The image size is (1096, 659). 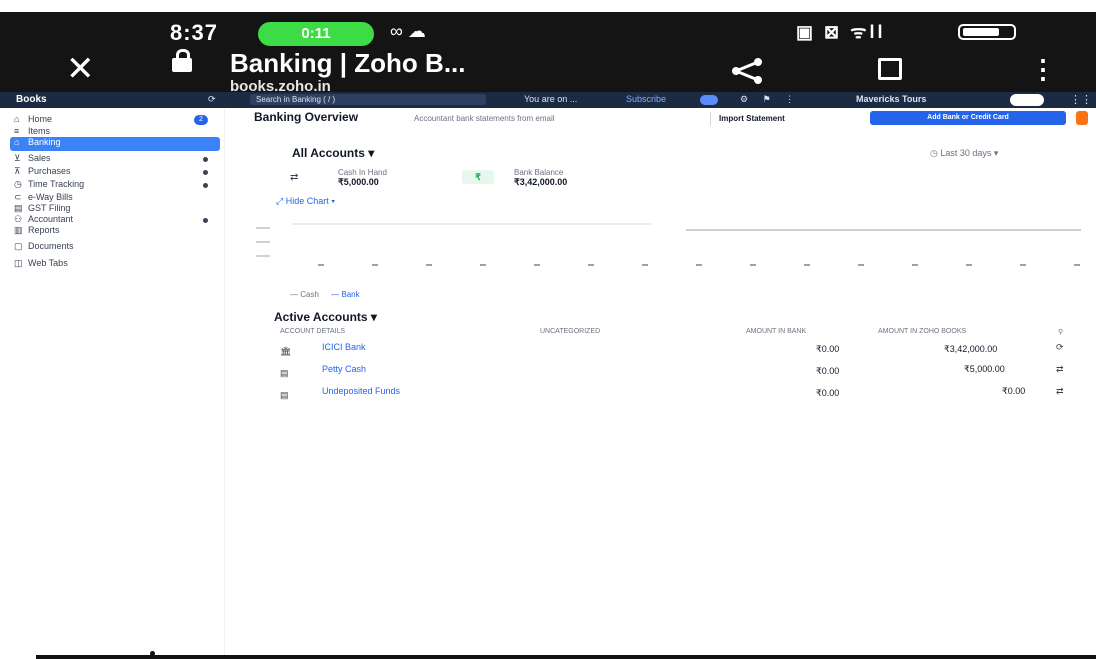 I want to click on topbar-icons: ⚙ ⚑ ⋮, so click(x=770, y=99).